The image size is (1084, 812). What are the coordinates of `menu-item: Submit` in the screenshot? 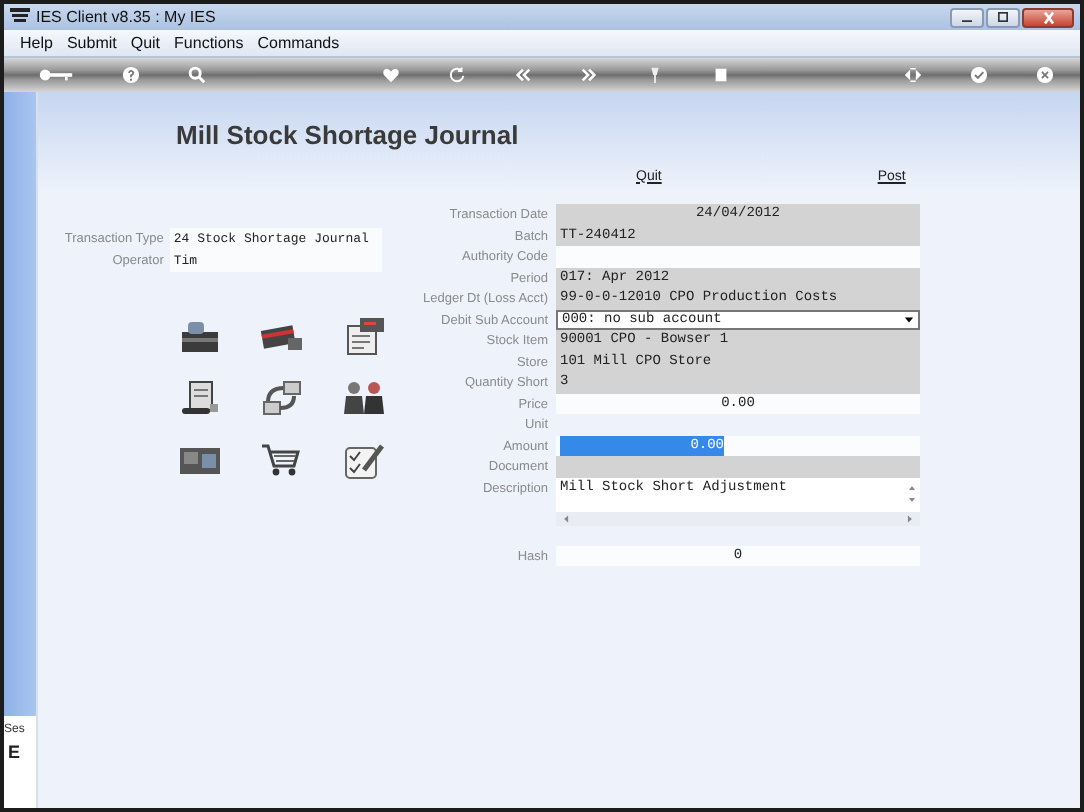 It's located at (91, 43).